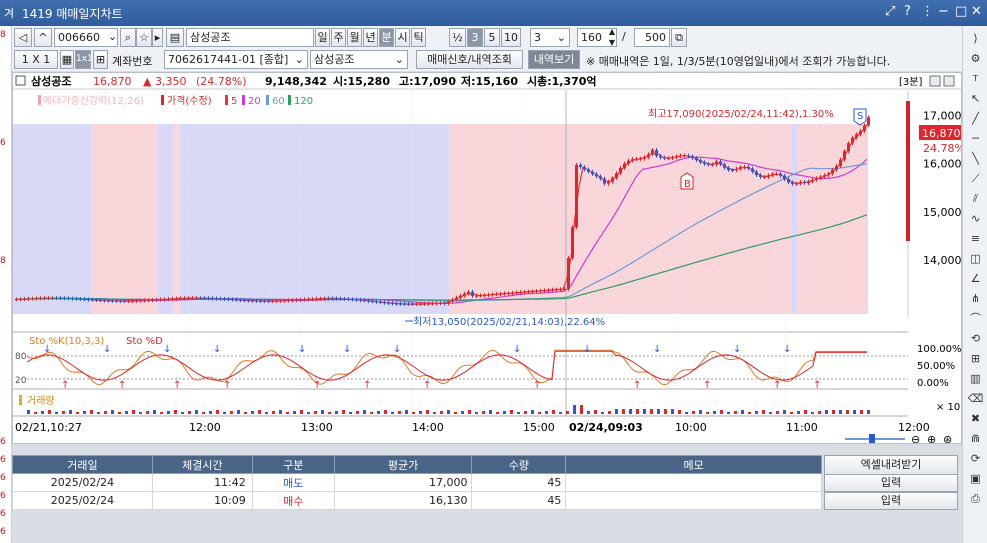  What do you see at coordinates (975, 298) in the screenshot?
I see `fan-icon: ⋔` at bounding box center [975, 298].